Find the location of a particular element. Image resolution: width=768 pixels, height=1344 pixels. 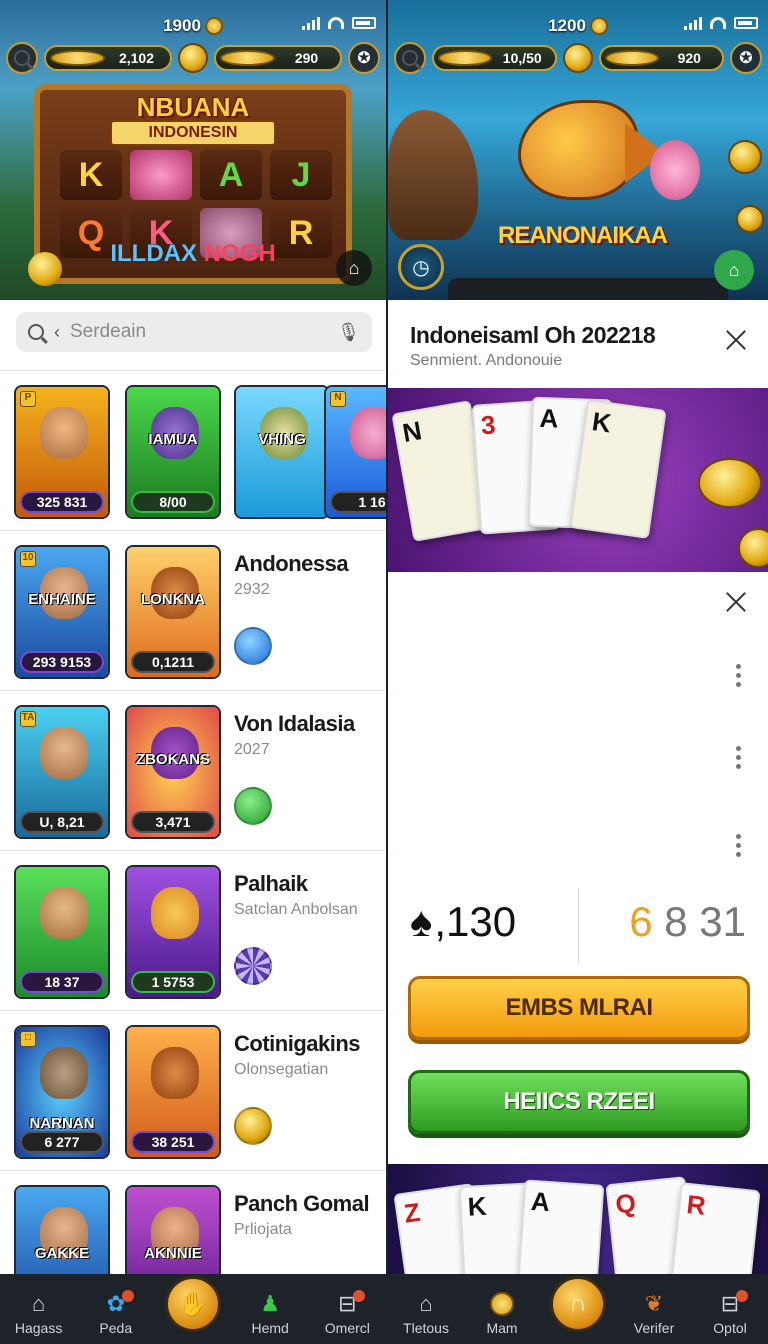

game-thumbnail: 38 251 is located at coordinates (173, 1092).